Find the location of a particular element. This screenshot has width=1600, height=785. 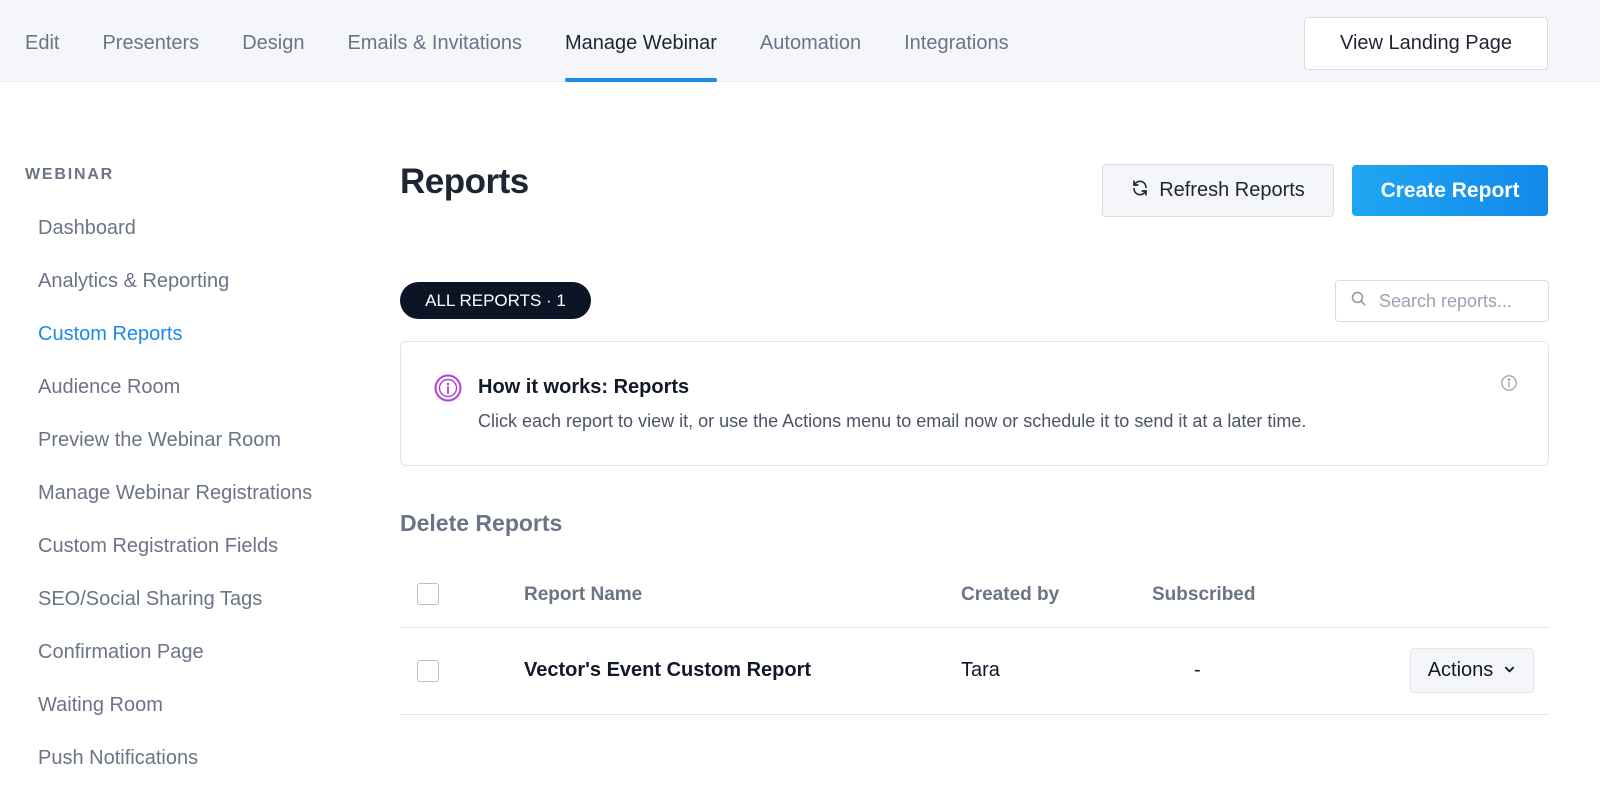

create-report-button: Create Report is located at coordinates (1450, 190).